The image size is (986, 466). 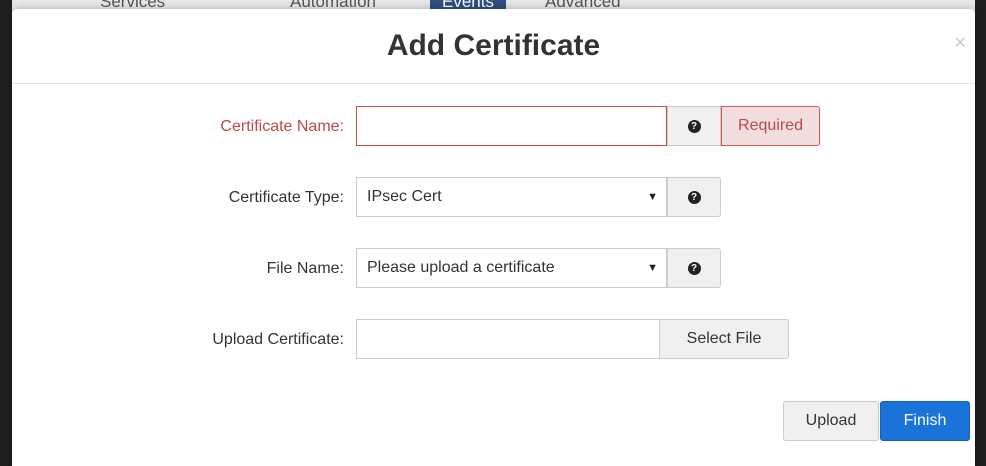 I want to click on required-badge: Required, so click(x=770, y=126).